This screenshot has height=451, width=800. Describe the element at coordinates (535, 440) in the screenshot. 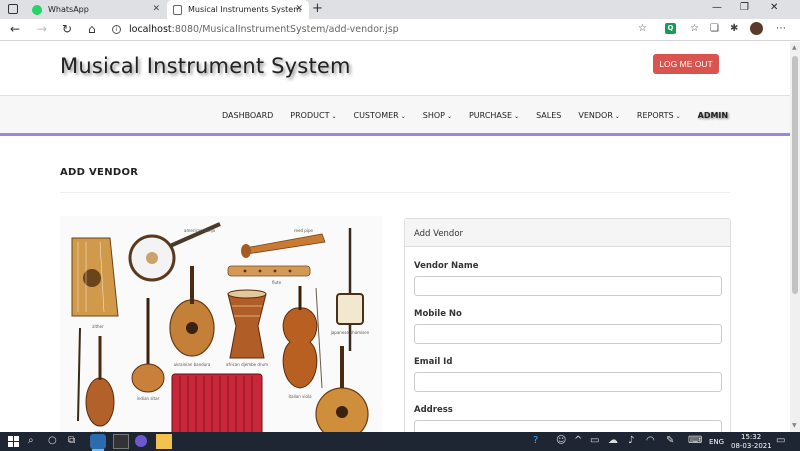

I see `help-icon: ?` at that location.